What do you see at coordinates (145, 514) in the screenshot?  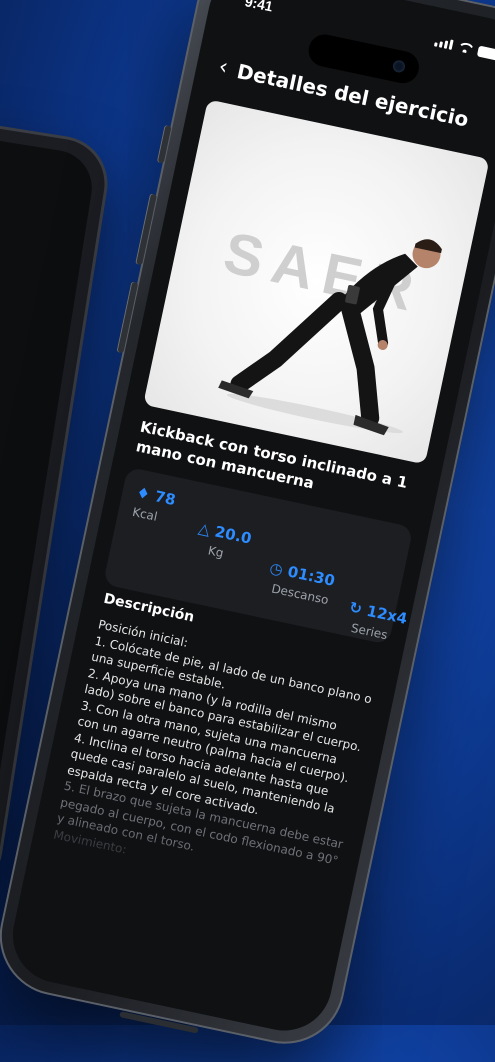 I see `stat-calories-label: Kcal` at bounding box center [145, 514].